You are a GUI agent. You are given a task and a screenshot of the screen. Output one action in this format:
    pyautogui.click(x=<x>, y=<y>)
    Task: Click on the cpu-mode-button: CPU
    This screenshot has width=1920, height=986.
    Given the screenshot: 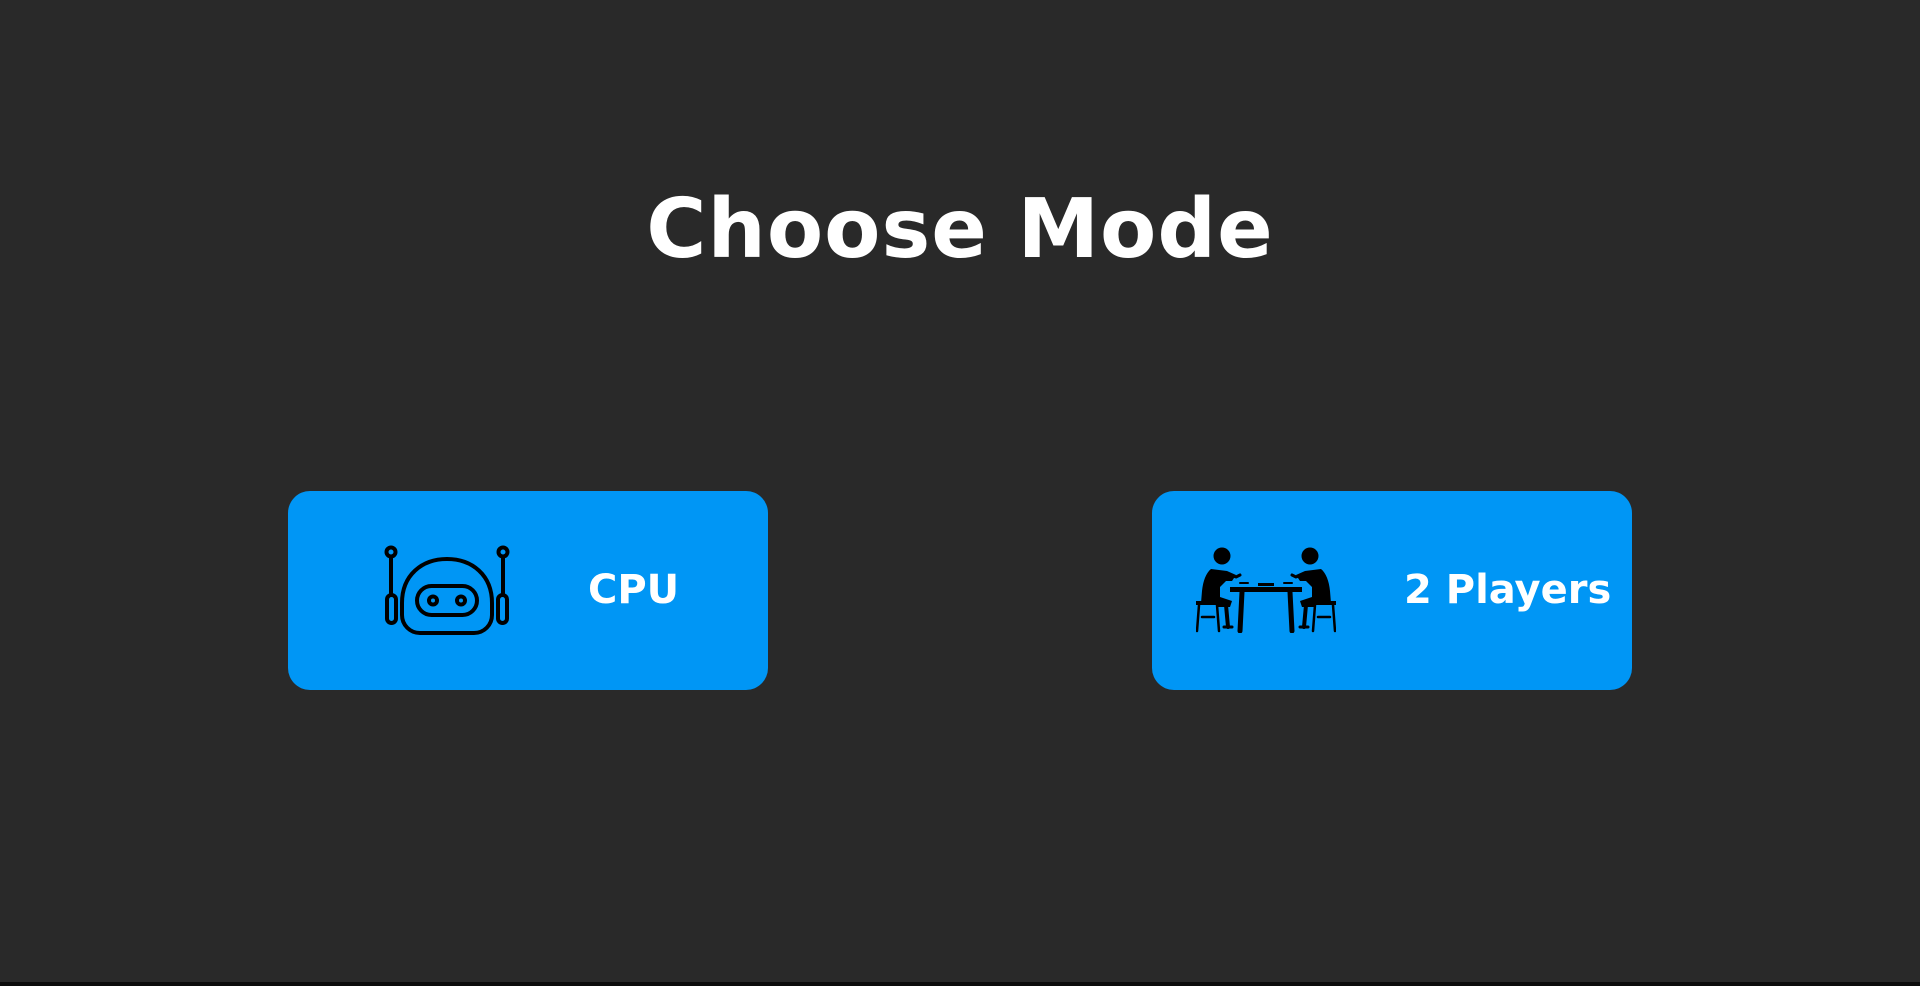 What is the action you would take?
    pyautogui.click(x=528, y=590)
    